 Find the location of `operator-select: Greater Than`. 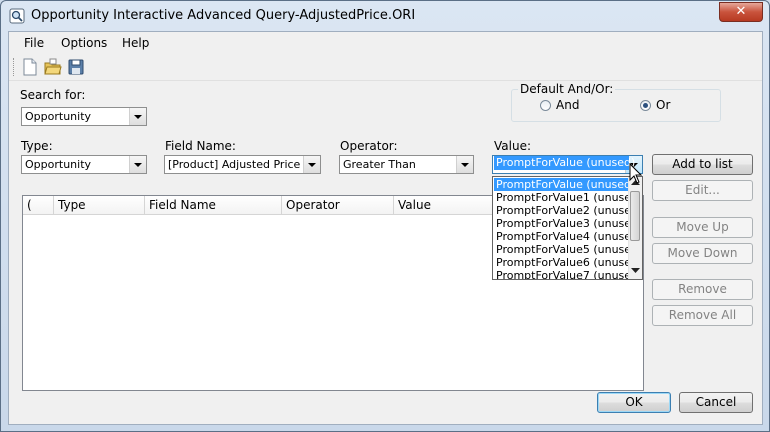

operator-select: Greater Than is located at coordinates (406, 164).